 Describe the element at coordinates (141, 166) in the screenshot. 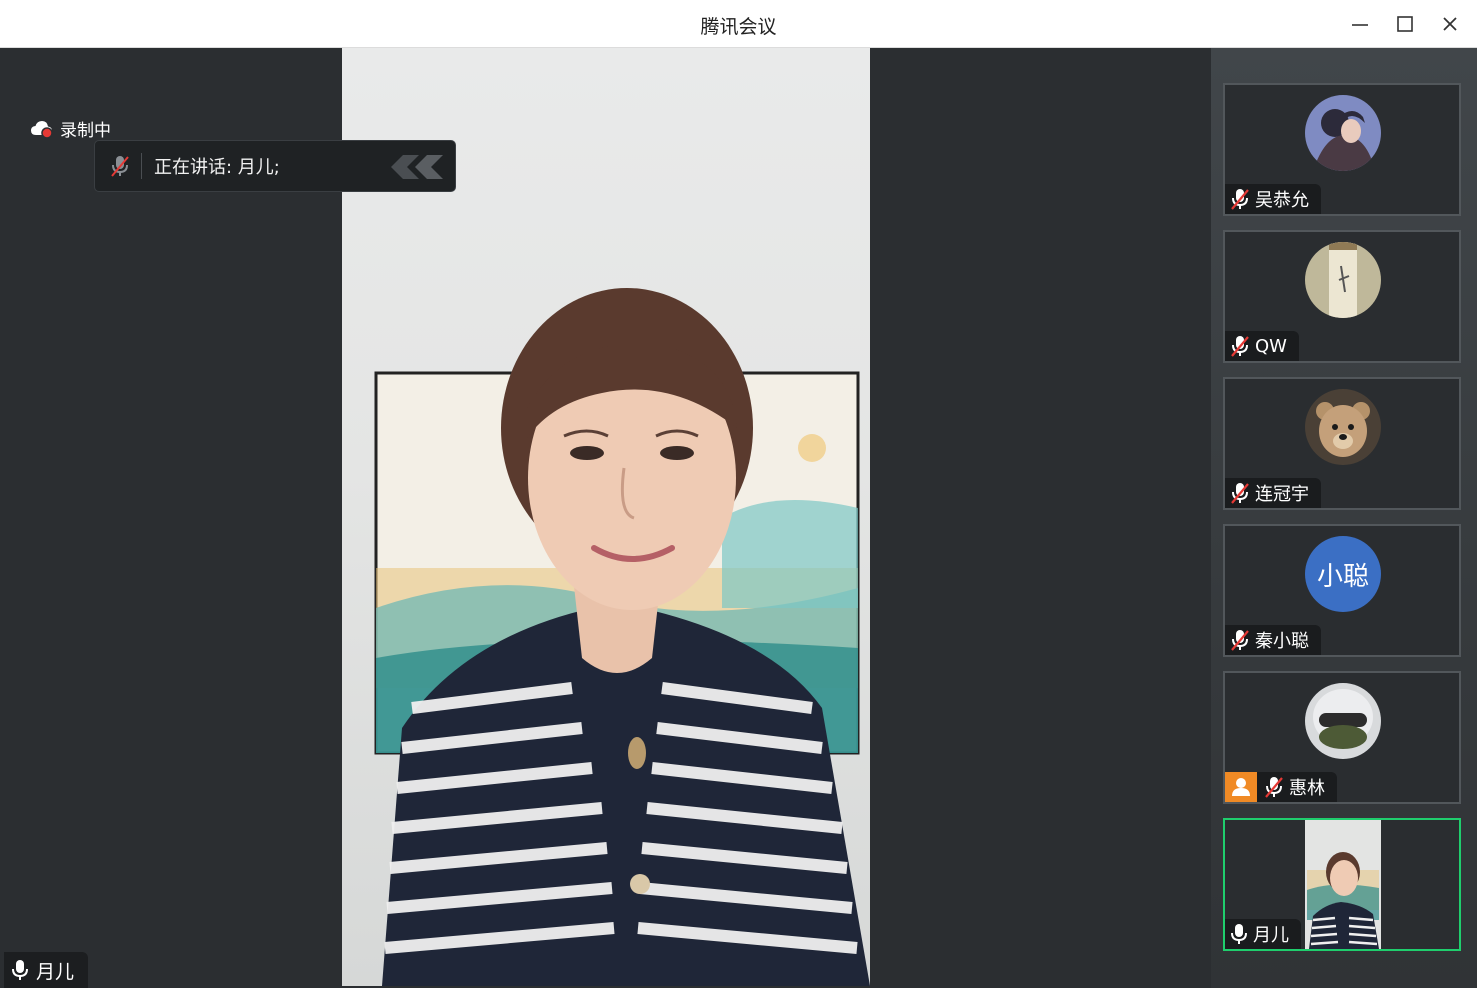

I see `divider` at that location.